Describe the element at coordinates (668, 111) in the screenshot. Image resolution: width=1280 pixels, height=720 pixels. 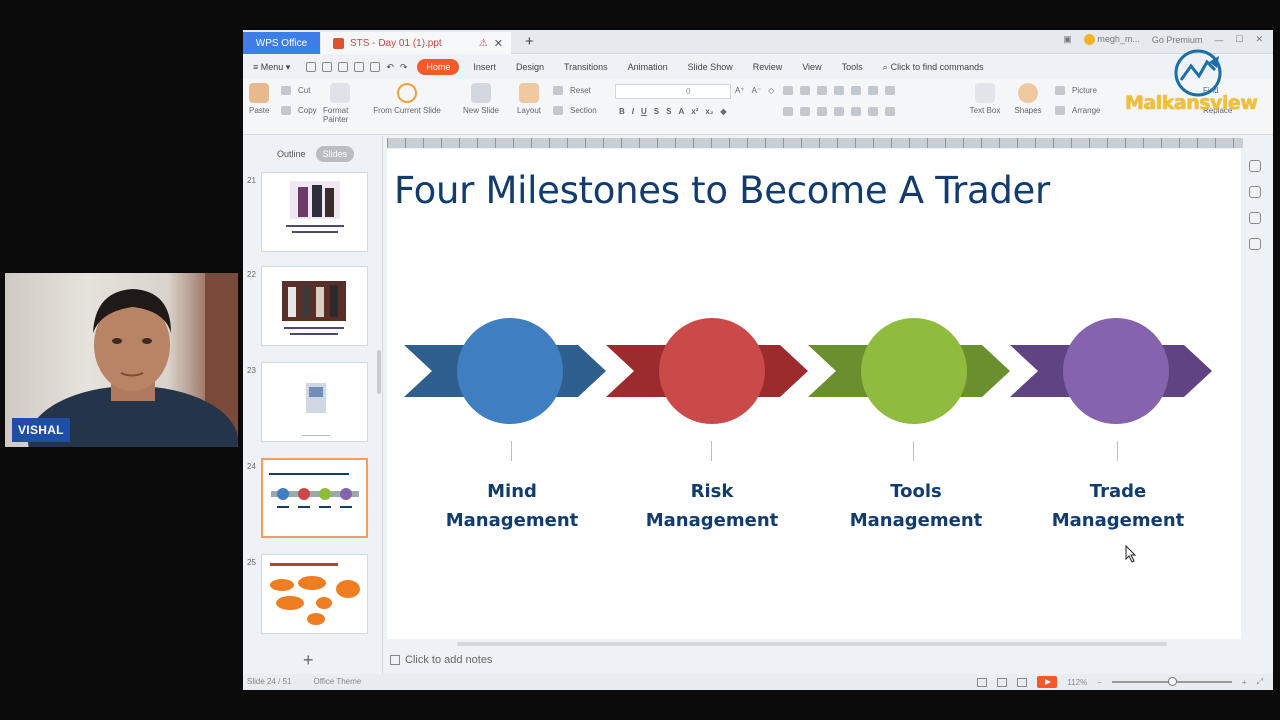
I see `shadow-icon: S` at that location.